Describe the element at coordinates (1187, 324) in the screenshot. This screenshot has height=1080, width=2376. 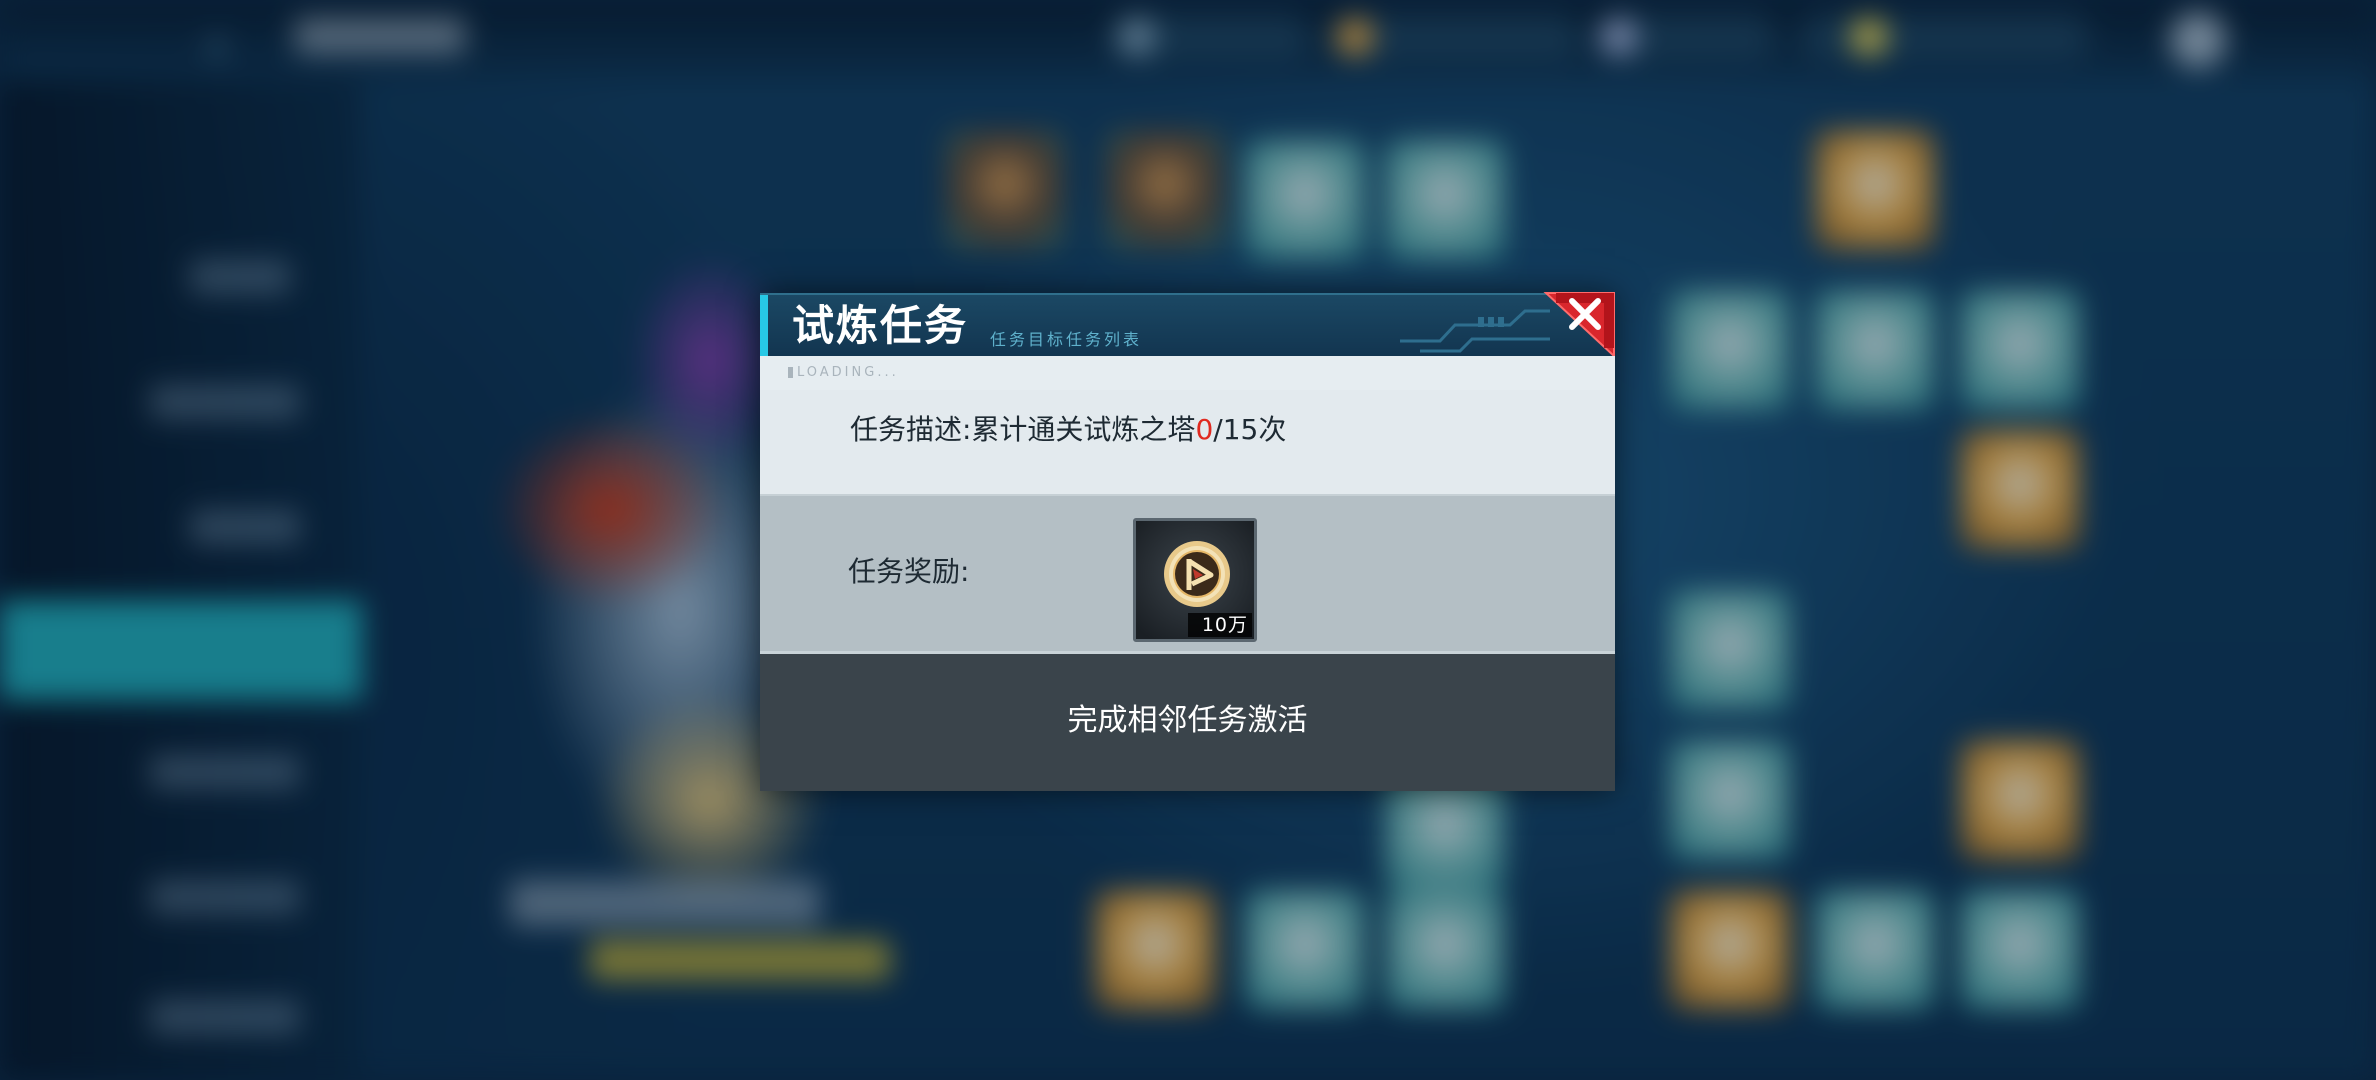
I see `dialog-header: 试炼任务 任务目标任务列表` at that location.